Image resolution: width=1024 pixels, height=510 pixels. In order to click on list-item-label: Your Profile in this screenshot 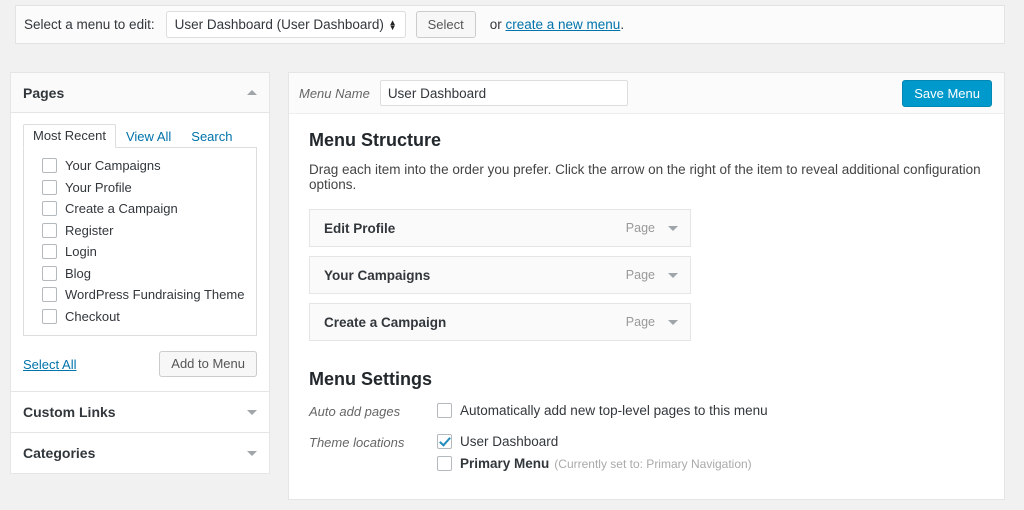, I will do `click(98, 187)`.